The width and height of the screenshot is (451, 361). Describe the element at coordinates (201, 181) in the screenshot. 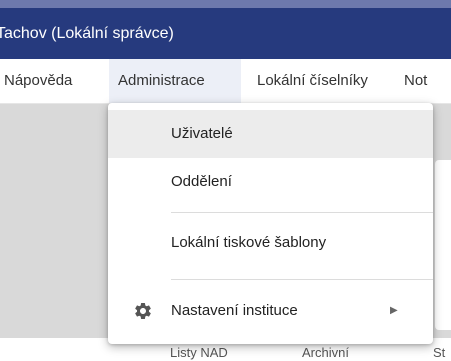

I see `menu-item-label: Oddělení` at that location.